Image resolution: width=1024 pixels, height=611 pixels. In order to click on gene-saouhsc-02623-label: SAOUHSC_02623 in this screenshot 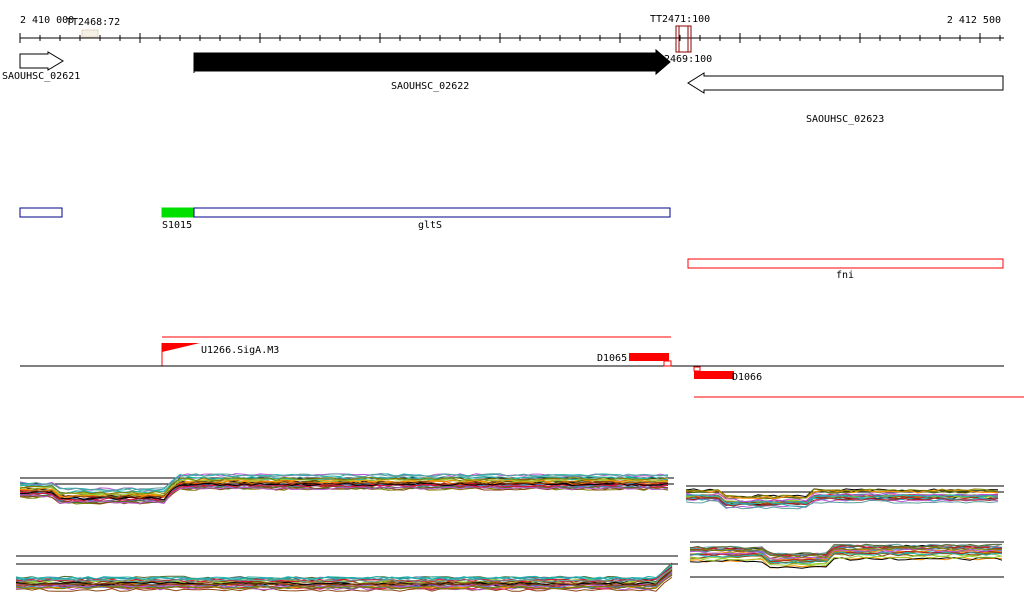, I will do `click(845, 119)`.